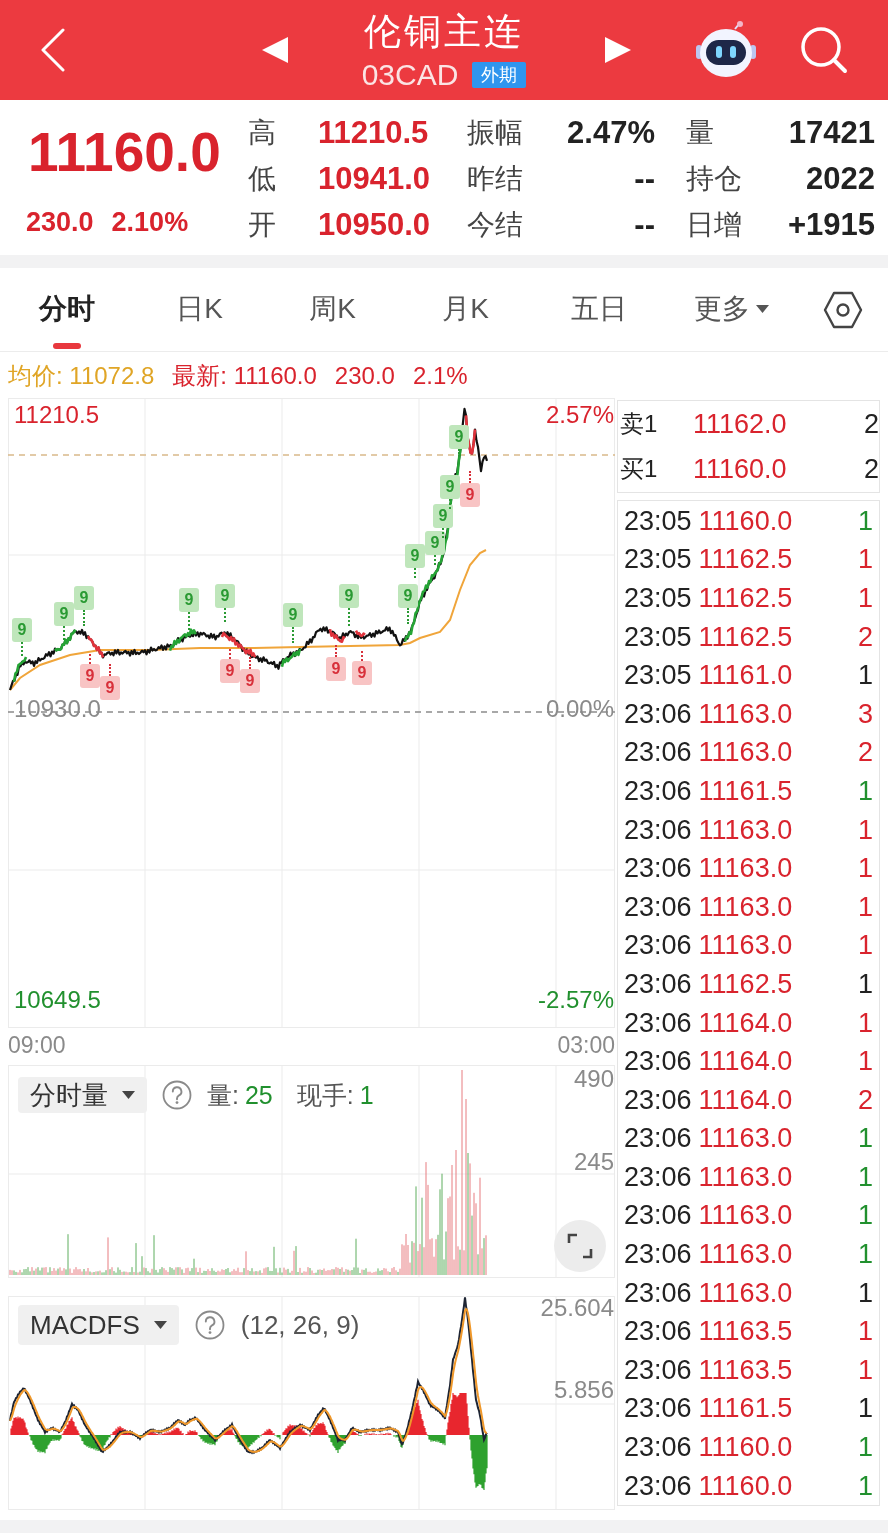 The width and height of the screenshot is (888, 1533). What do you see at coordinates (37, 1045) in the screenshot?
I see `time-label: 09:00` at bounding box center [37, 1045].